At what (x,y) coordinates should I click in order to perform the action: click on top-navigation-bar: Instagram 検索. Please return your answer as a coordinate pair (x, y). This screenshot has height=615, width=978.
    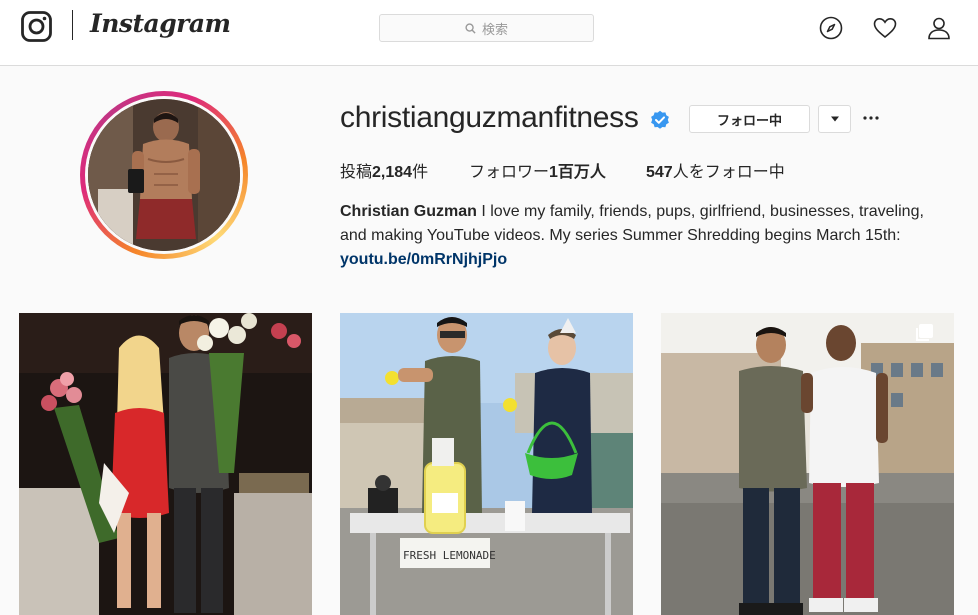
    Looking at the image, I should click on (489, 33).